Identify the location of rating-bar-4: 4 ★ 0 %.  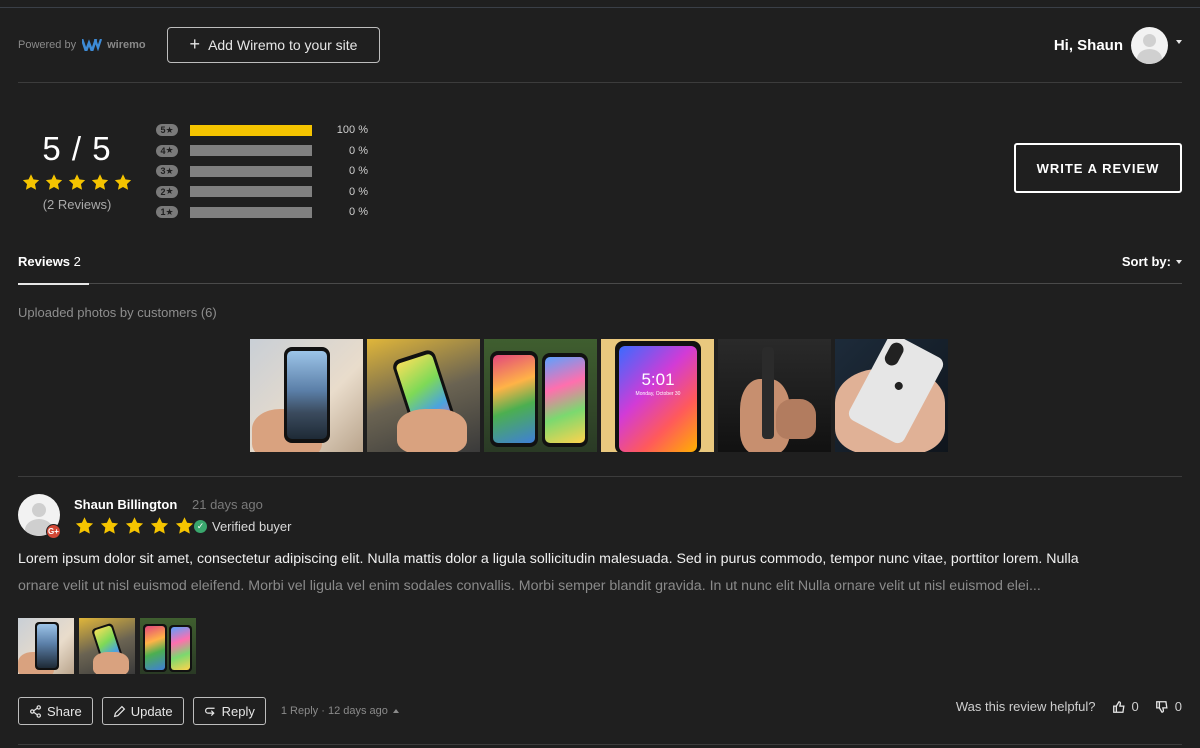
(266, 151).